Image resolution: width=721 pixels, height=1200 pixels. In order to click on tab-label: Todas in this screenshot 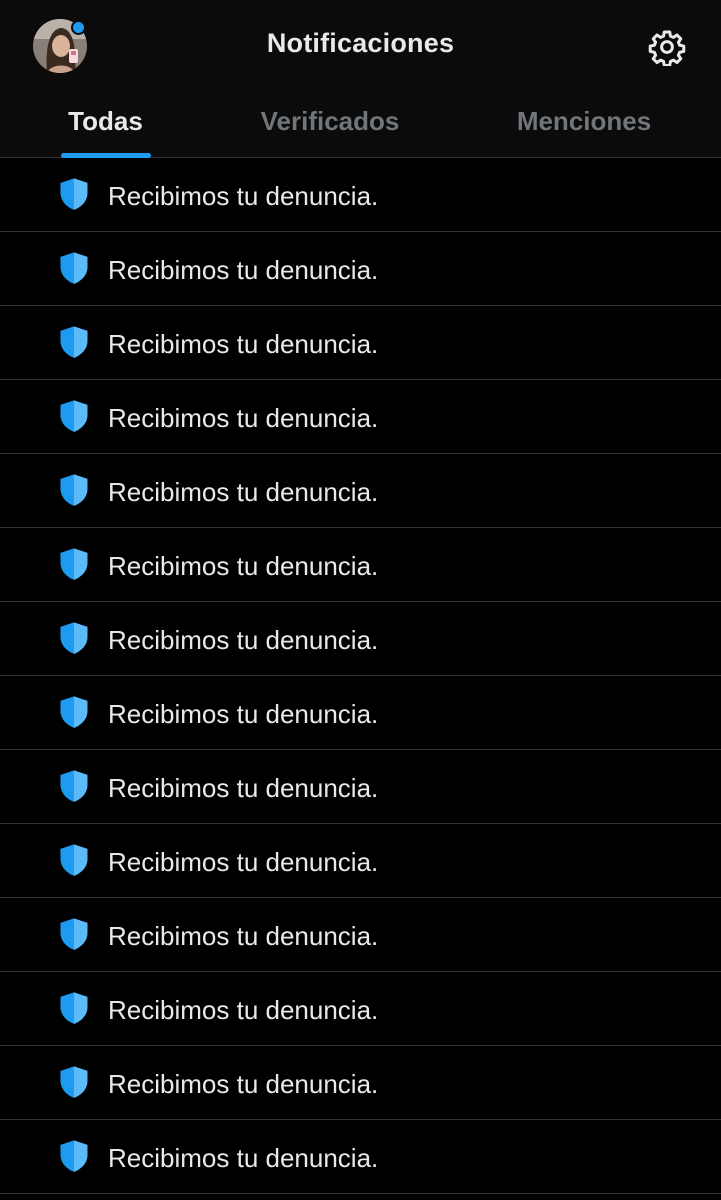, I will do `click(105, 121)`.